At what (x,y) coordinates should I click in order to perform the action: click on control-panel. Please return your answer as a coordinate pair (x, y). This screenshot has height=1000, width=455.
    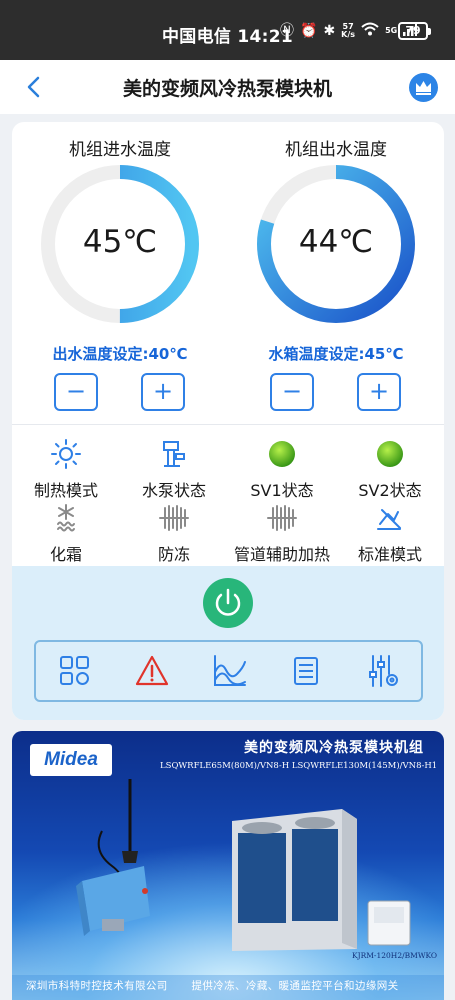
    Looking at the image, I should click on (228, 643).